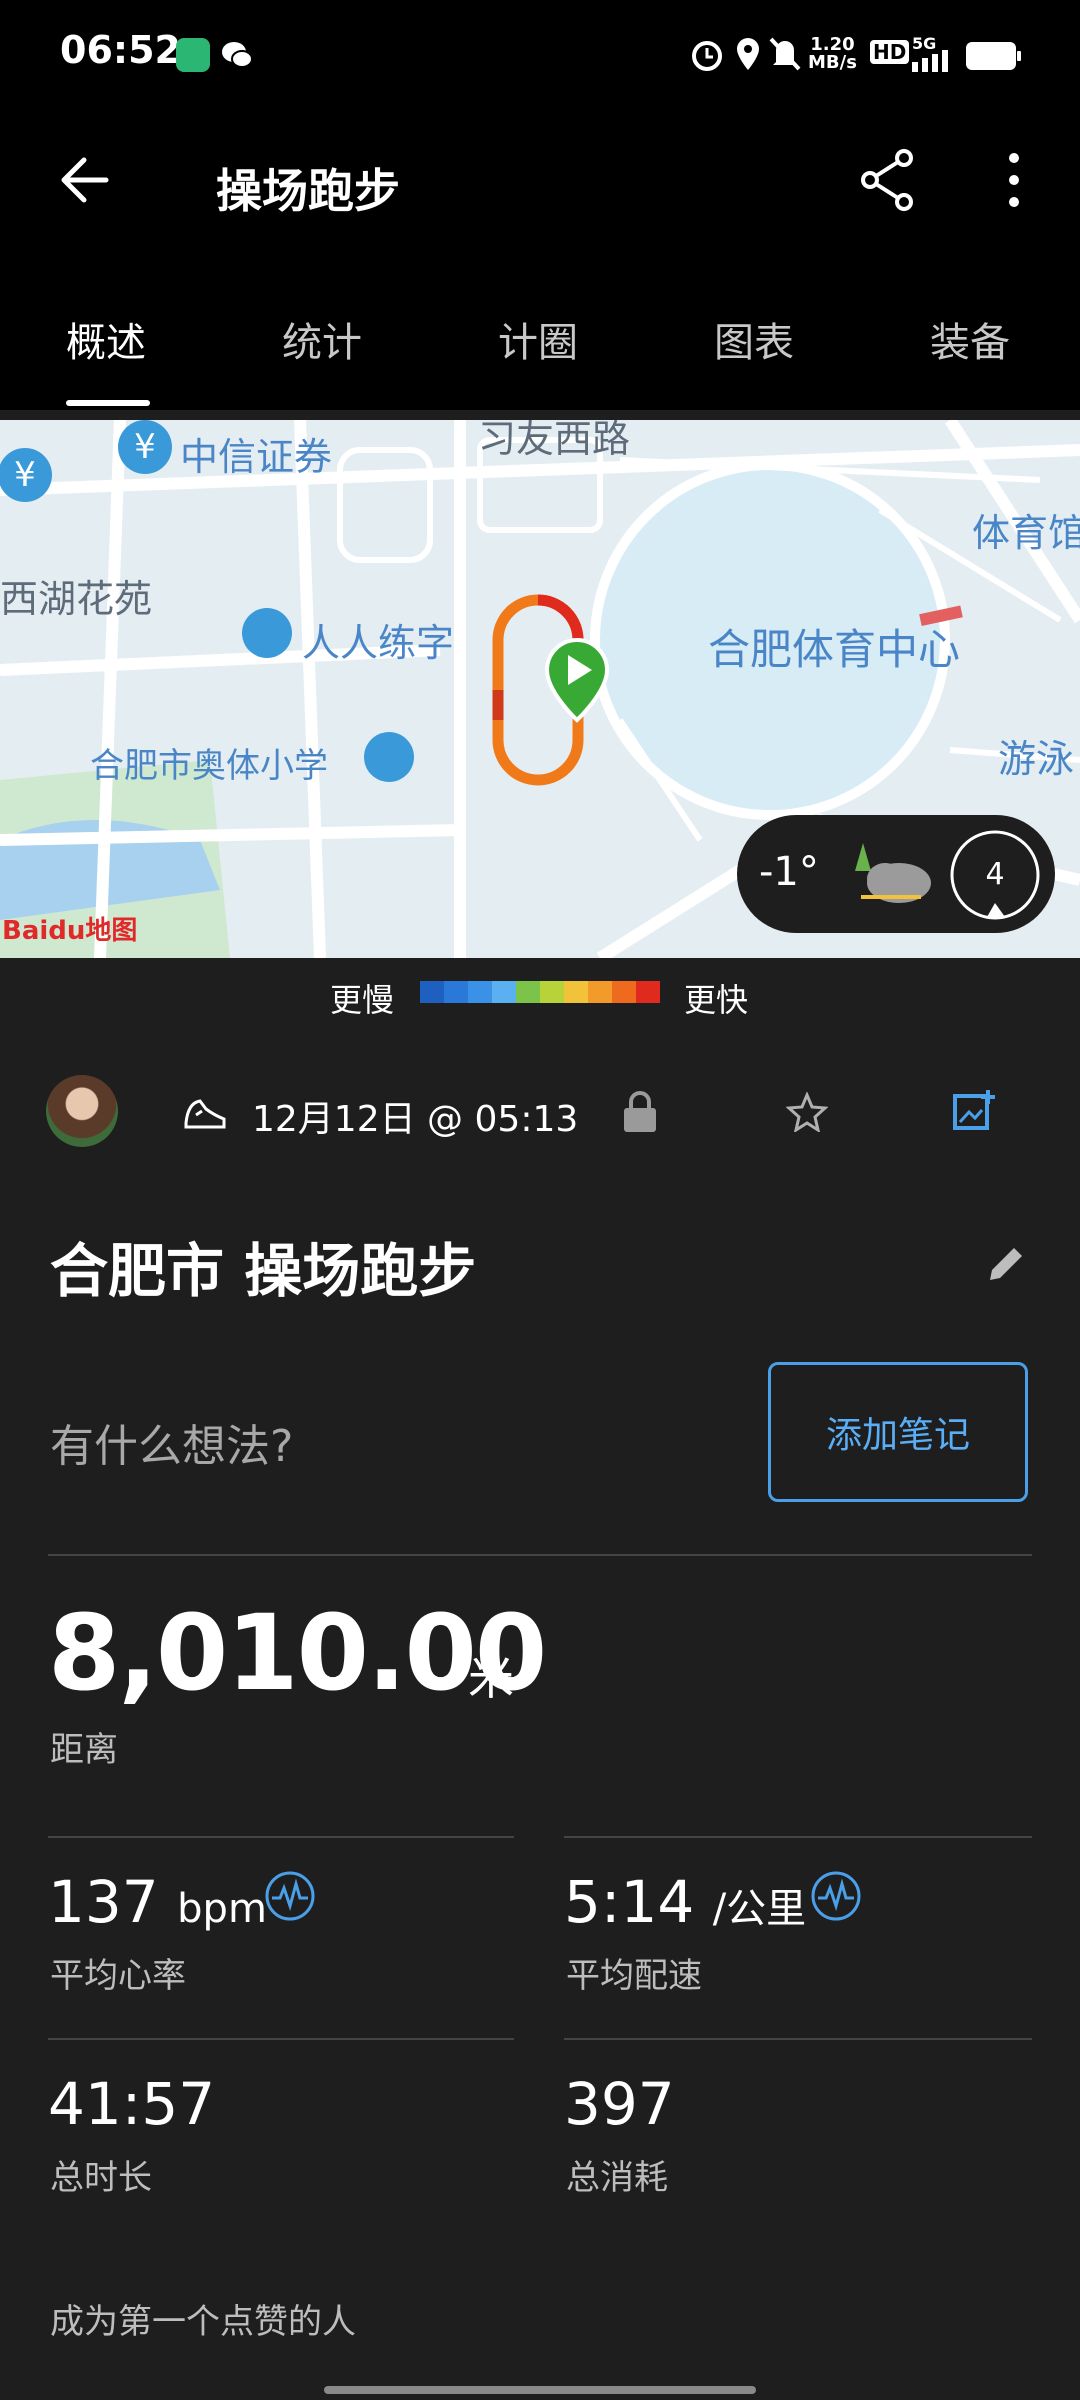 The image size is (1080, 2400). What do you see at coordinates (84, 180) in the screenshot?
I see `back-arrow-icon` at bounding box center [84, 180].